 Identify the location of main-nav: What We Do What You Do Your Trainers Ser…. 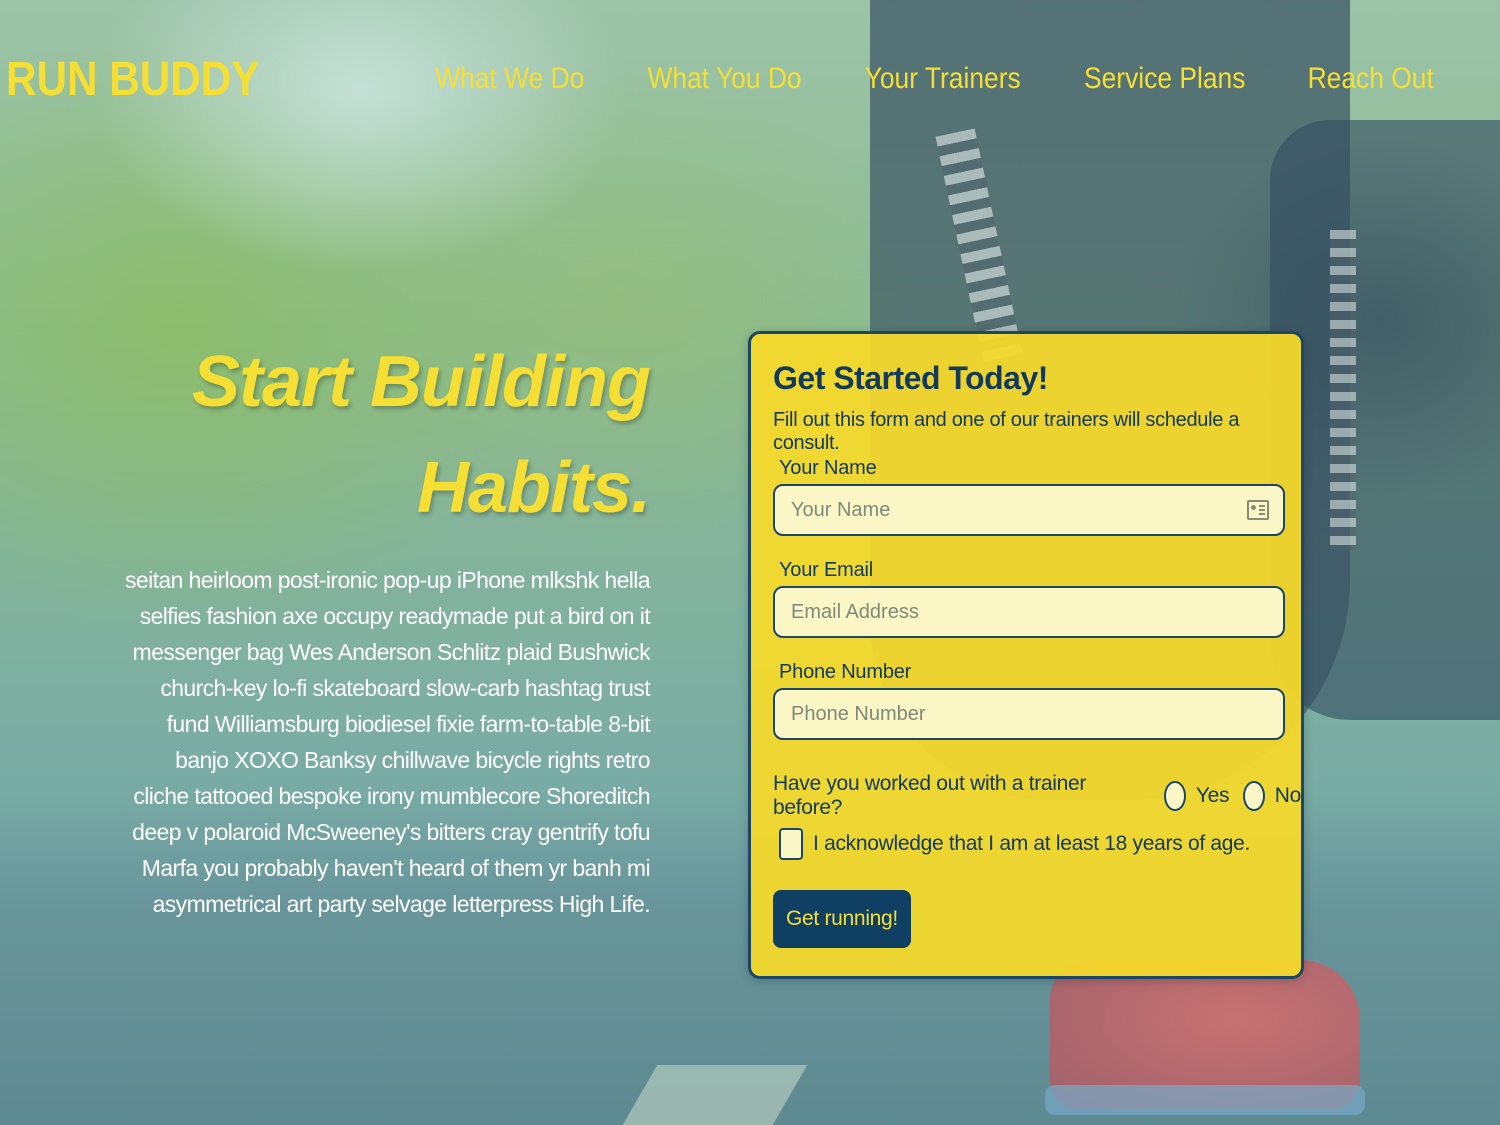
(933, 79).